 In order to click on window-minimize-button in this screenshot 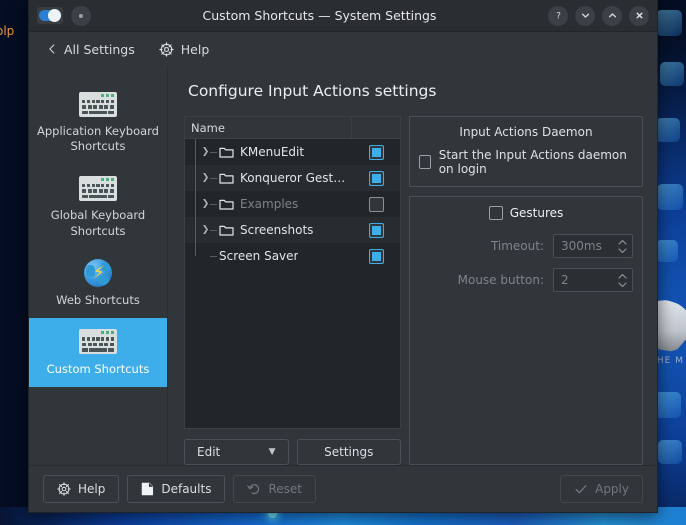, I will do `click(585, 15)`.